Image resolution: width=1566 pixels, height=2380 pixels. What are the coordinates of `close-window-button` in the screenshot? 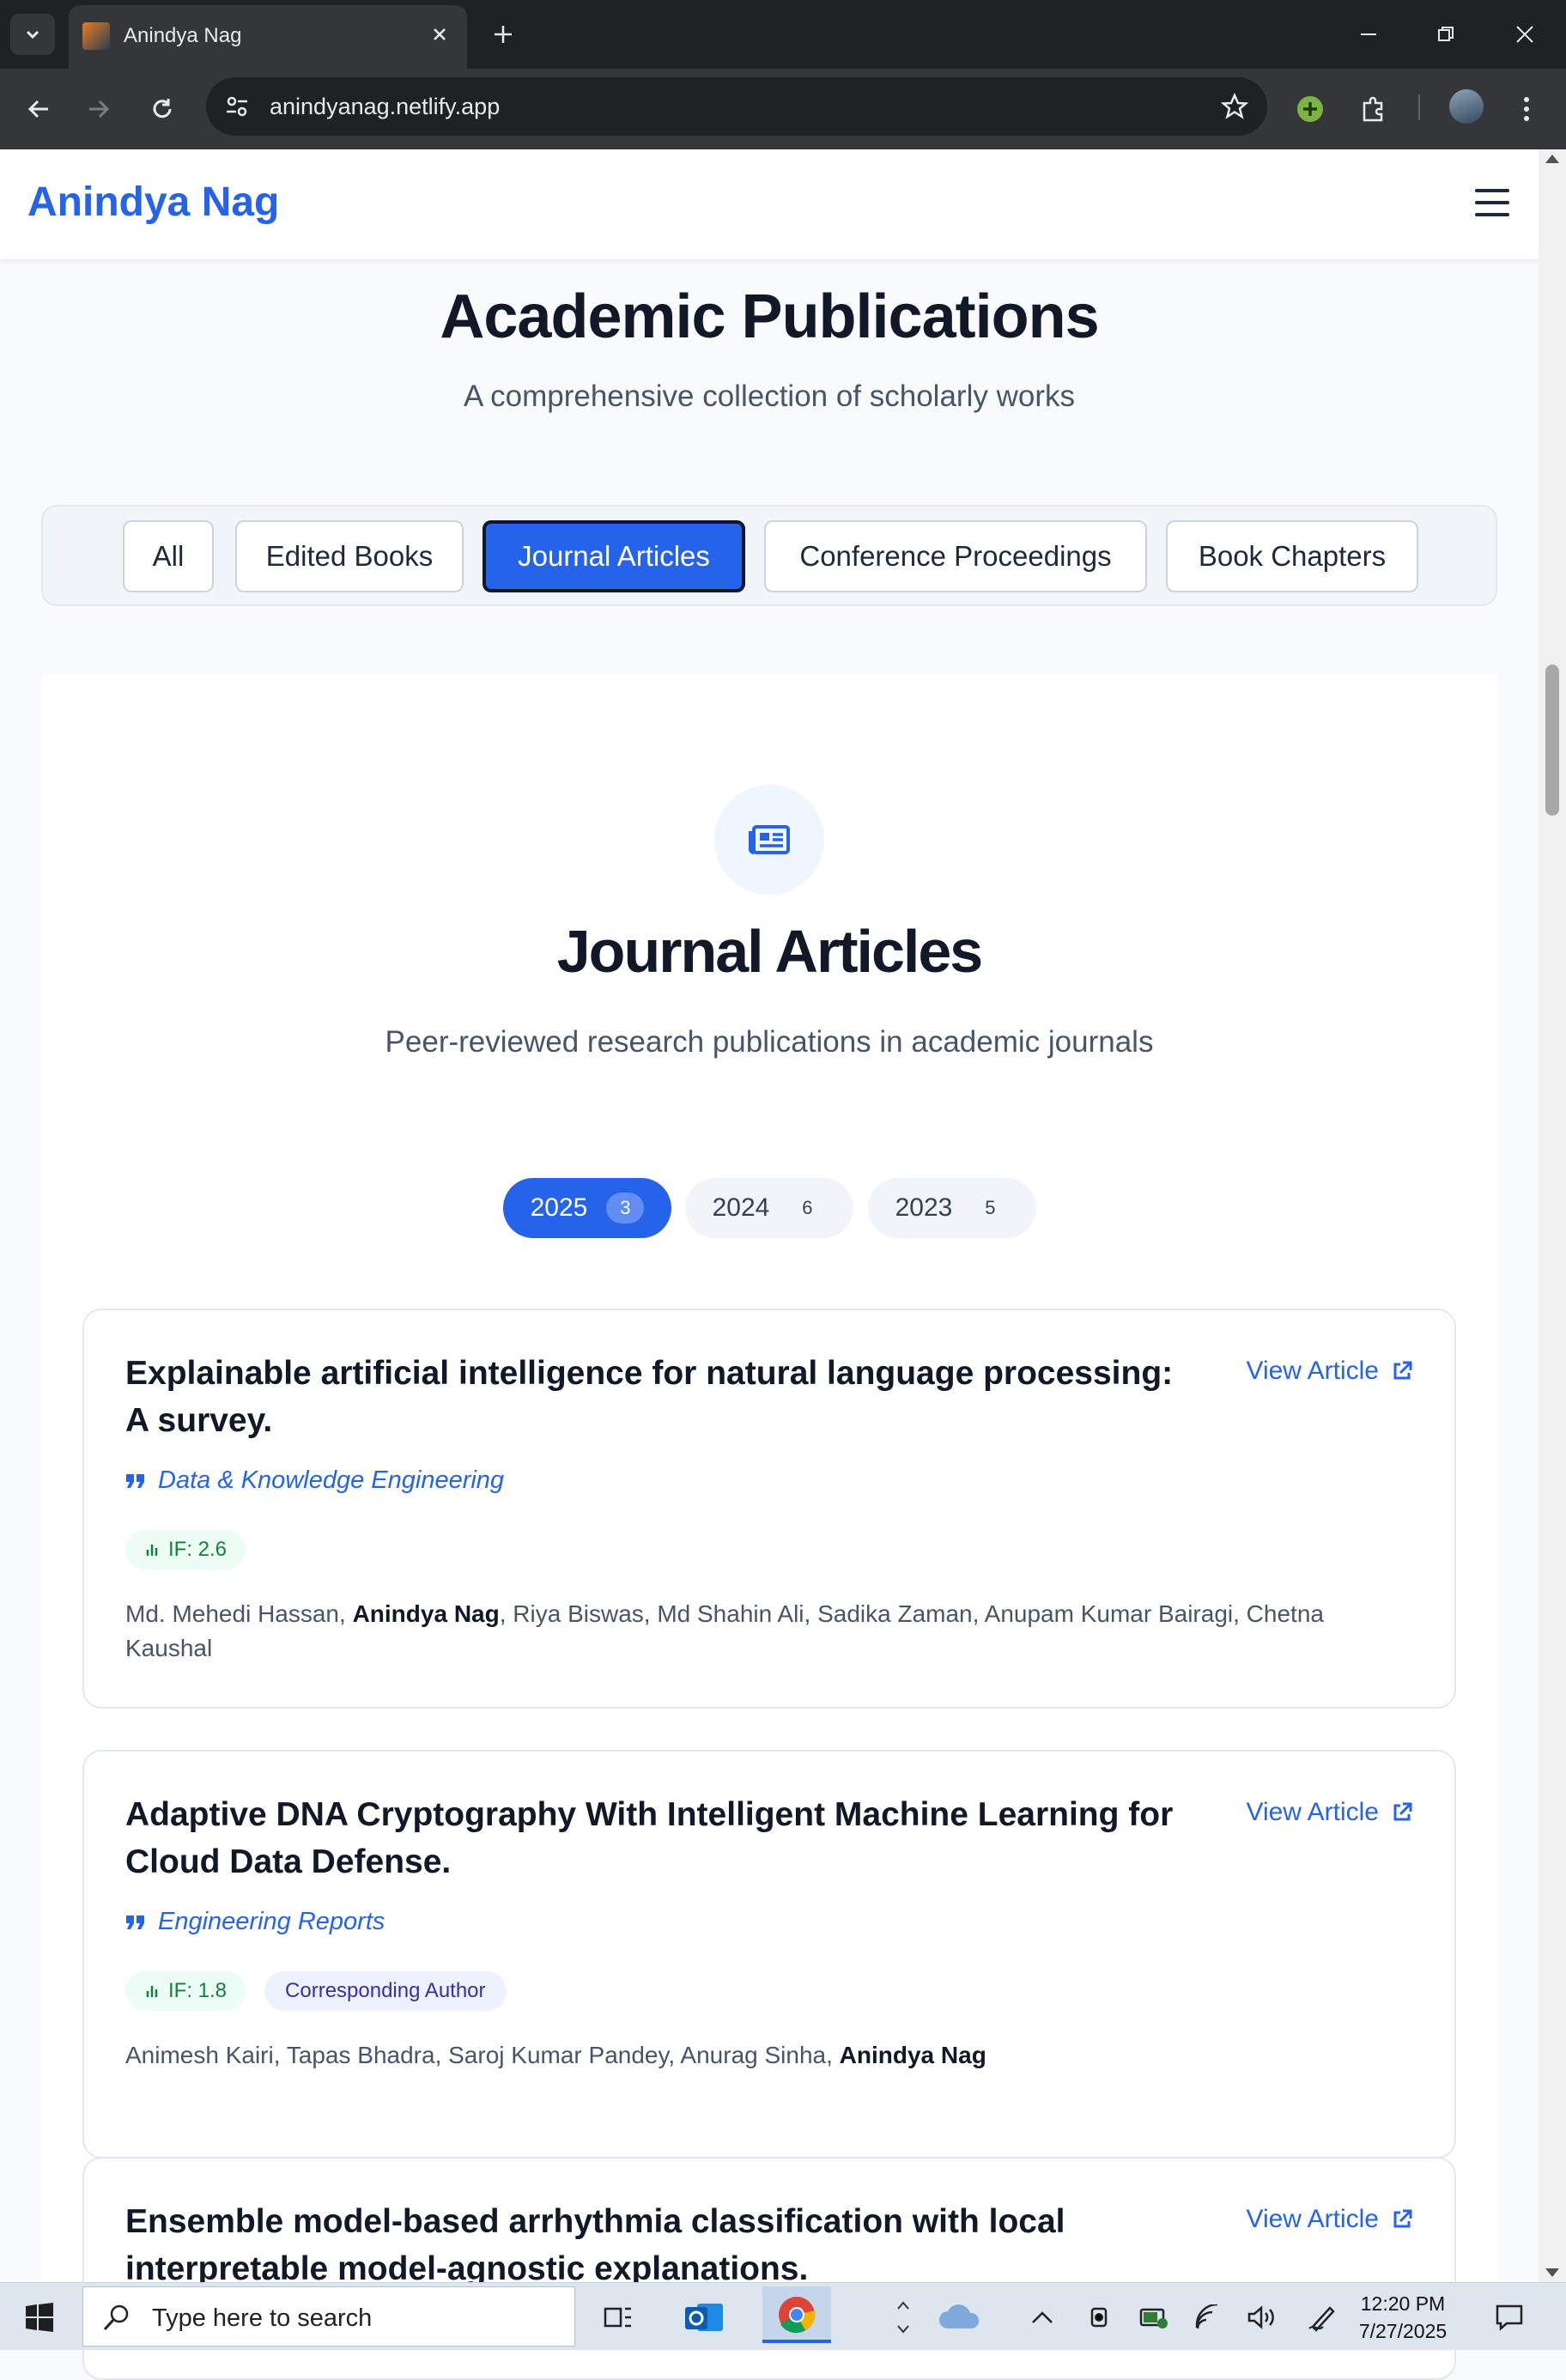 It's located at (1525, 34).